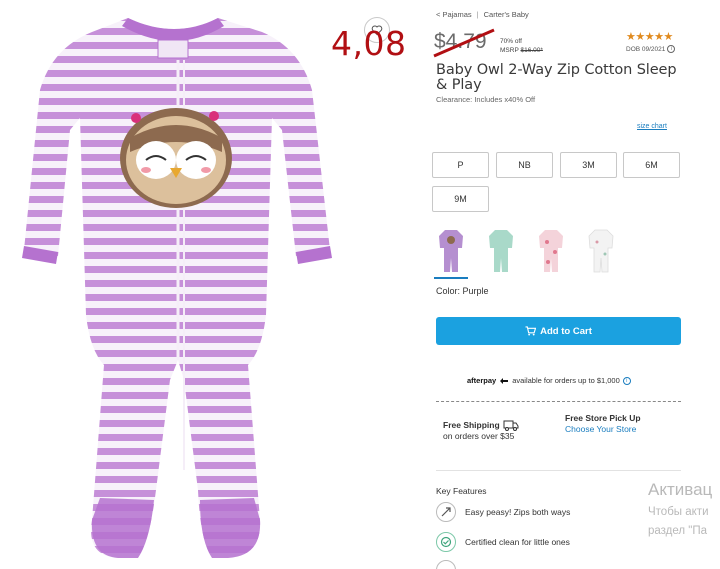  I want to click on breadcrumb-current: Carter's Baby, so click(506, 14).